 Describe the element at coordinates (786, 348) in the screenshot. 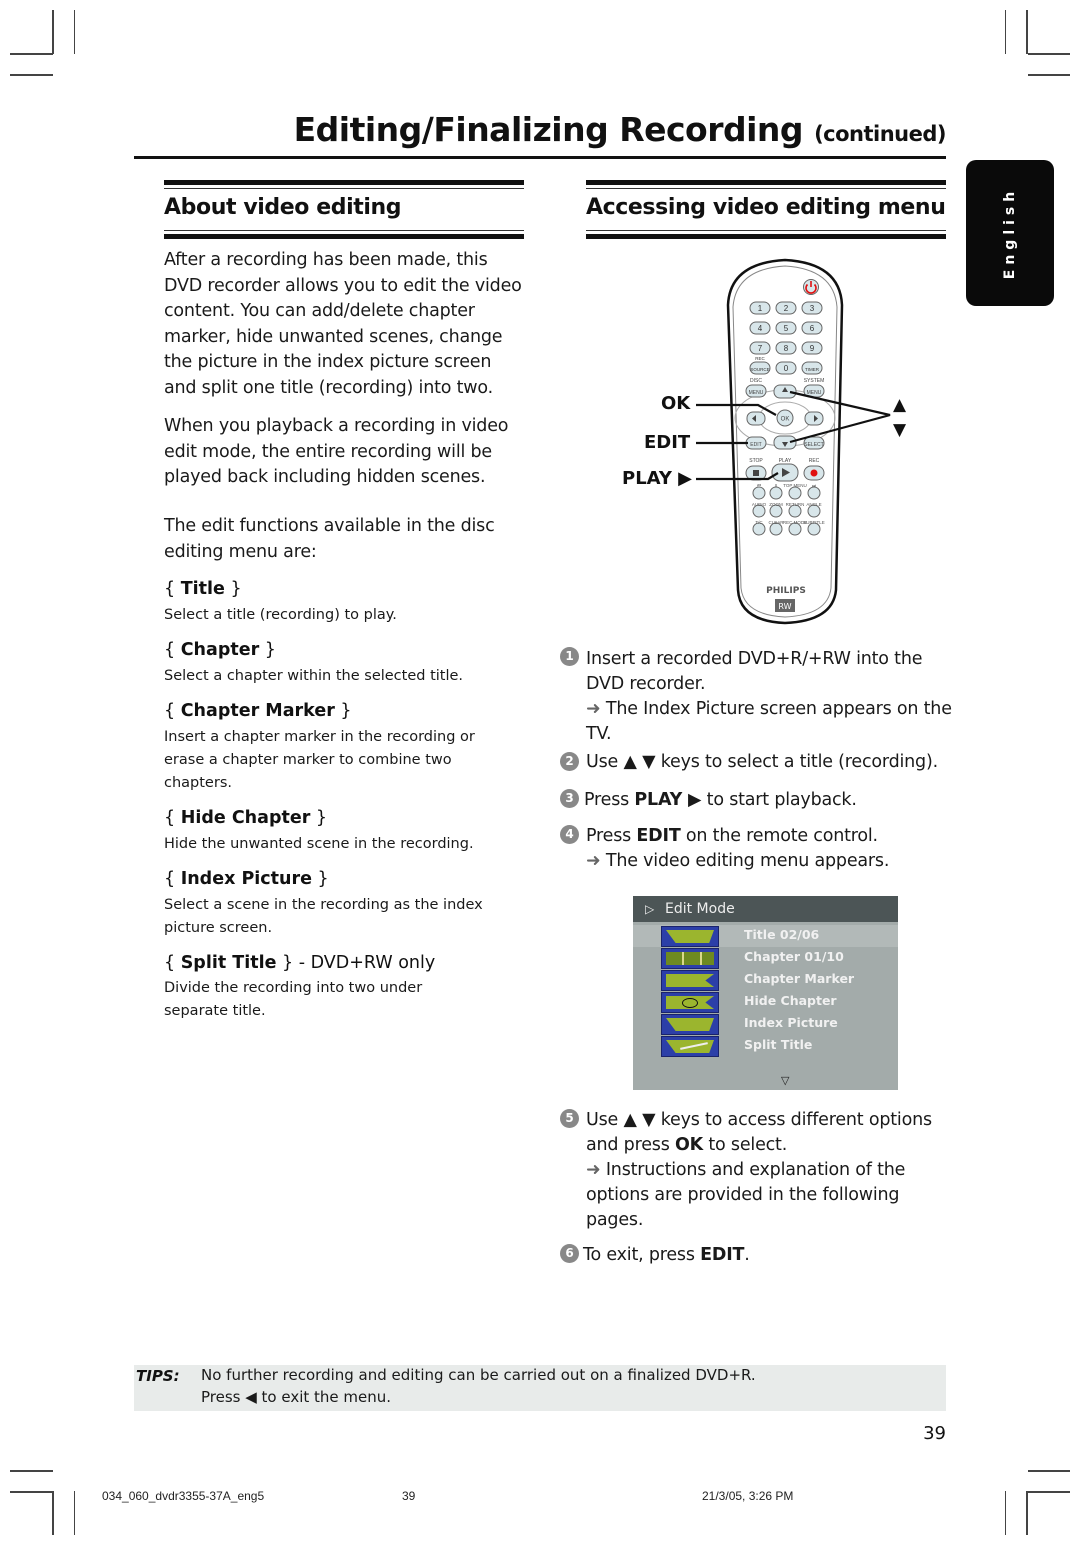

I see `remote-key-label: 8` at that location.